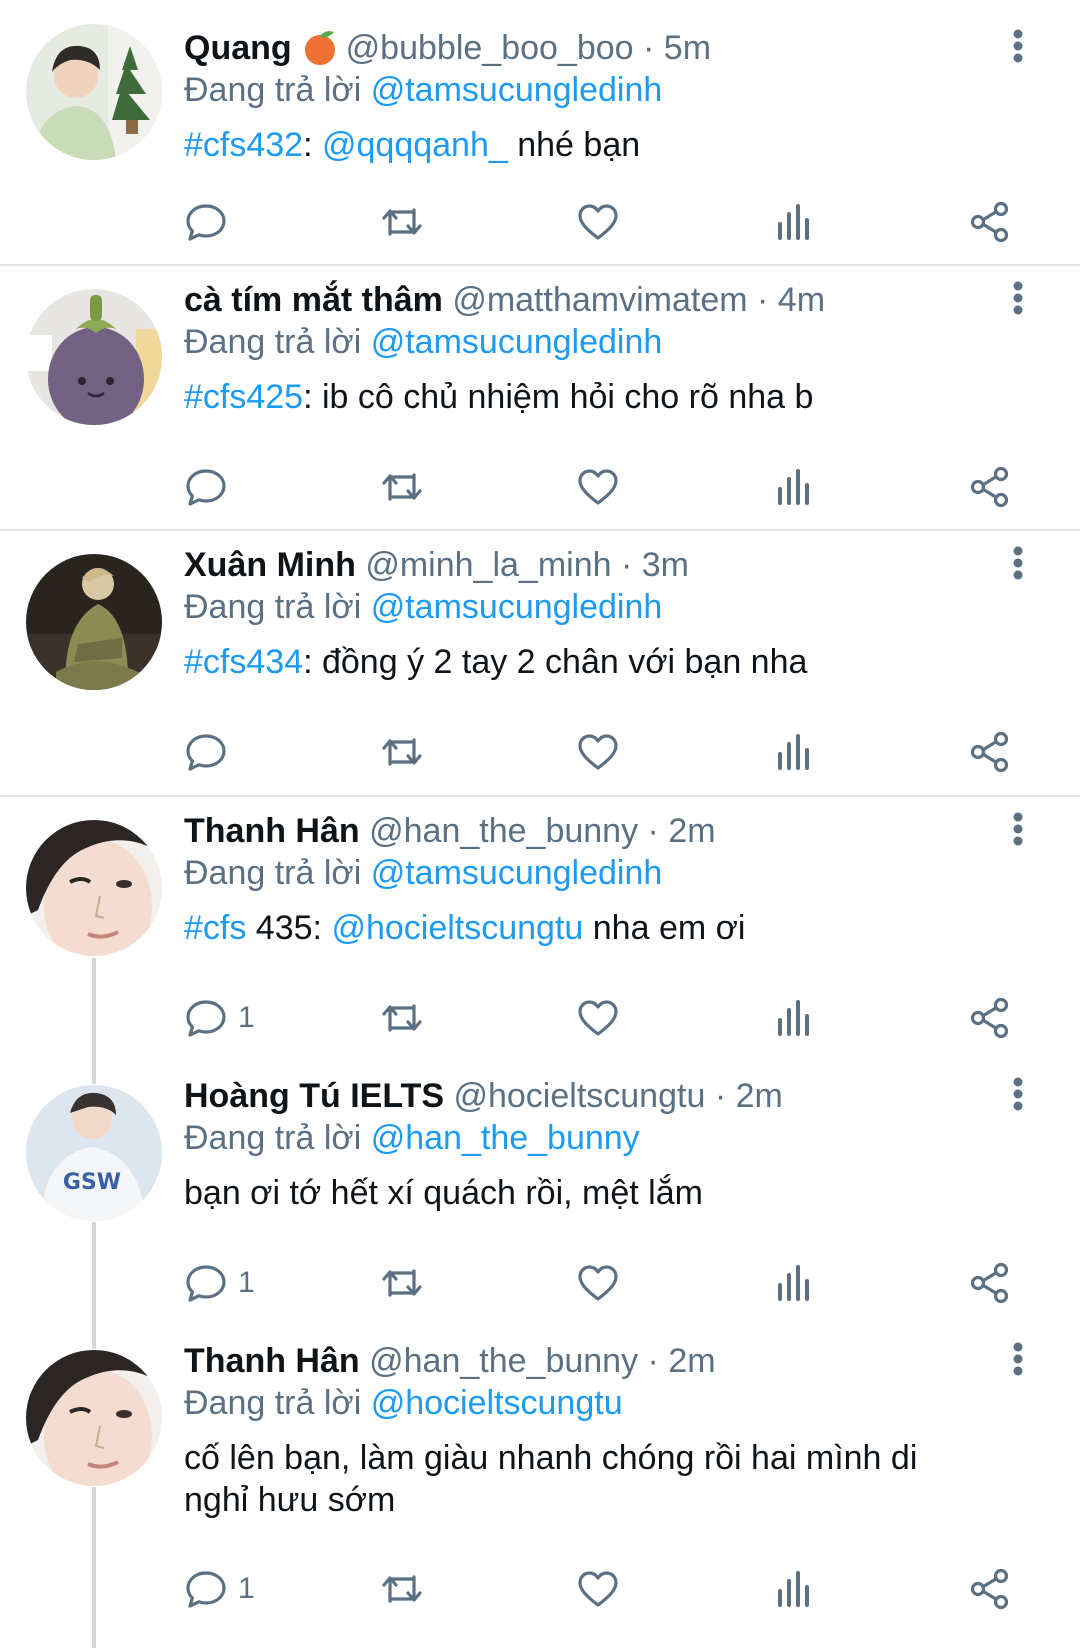 Image resolution: width=1080 pixels, height=1648 pixels. I want to click on tweet-header: Quang @bubble_boo_boo · 5m, so click(577, 48).